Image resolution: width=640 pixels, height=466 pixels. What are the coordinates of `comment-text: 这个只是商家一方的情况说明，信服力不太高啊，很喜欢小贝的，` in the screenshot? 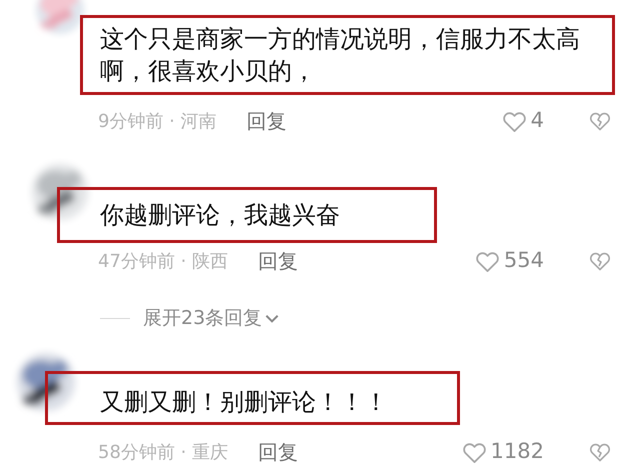 It's located at (340, 55).